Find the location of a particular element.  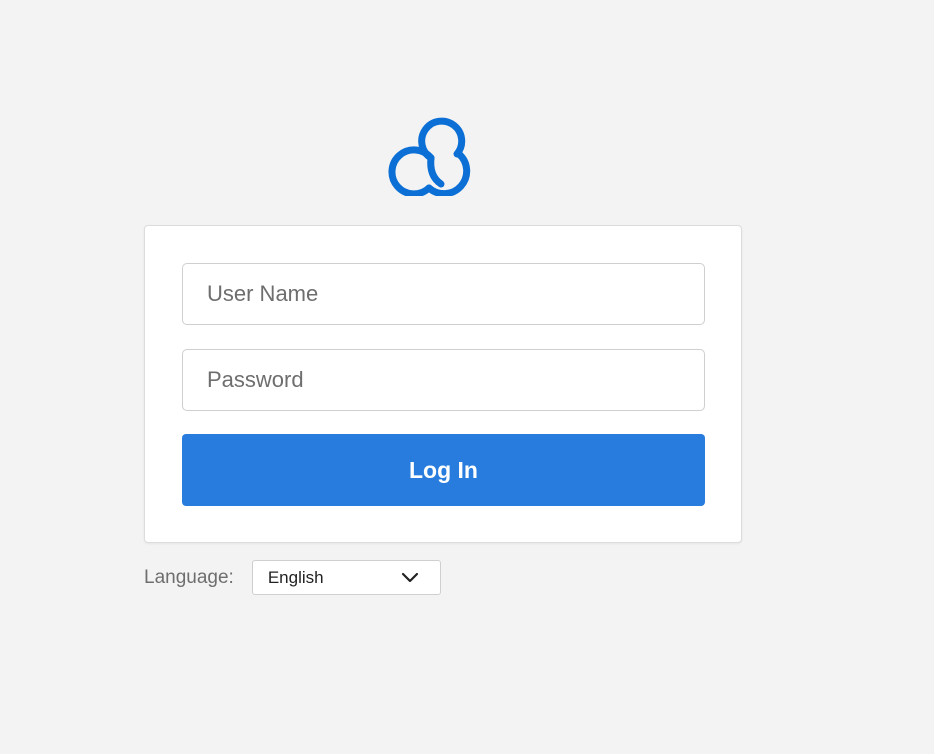

language-selector-row: Language: English is located at coordinates (292, 577).